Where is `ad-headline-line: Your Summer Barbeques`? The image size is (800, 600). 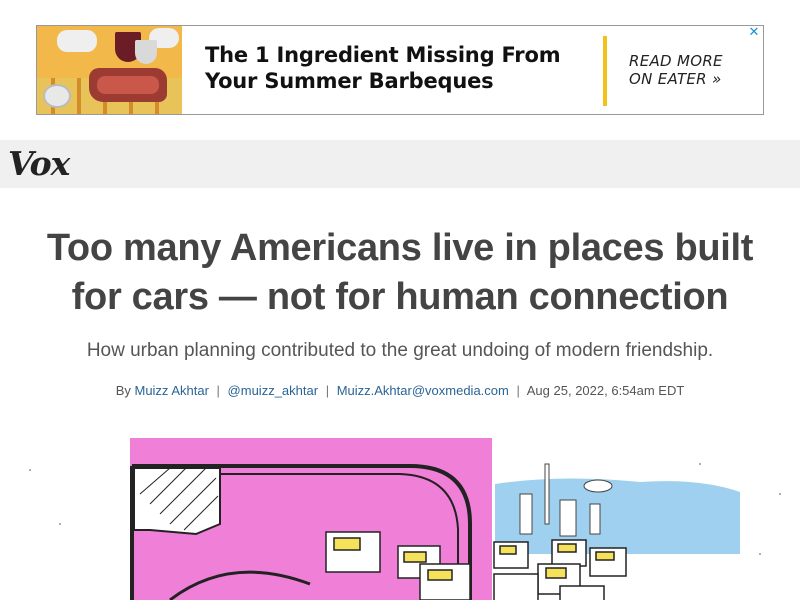 ad-headline-line: Your Summer Barbeques is located at coordinates (349, 81).